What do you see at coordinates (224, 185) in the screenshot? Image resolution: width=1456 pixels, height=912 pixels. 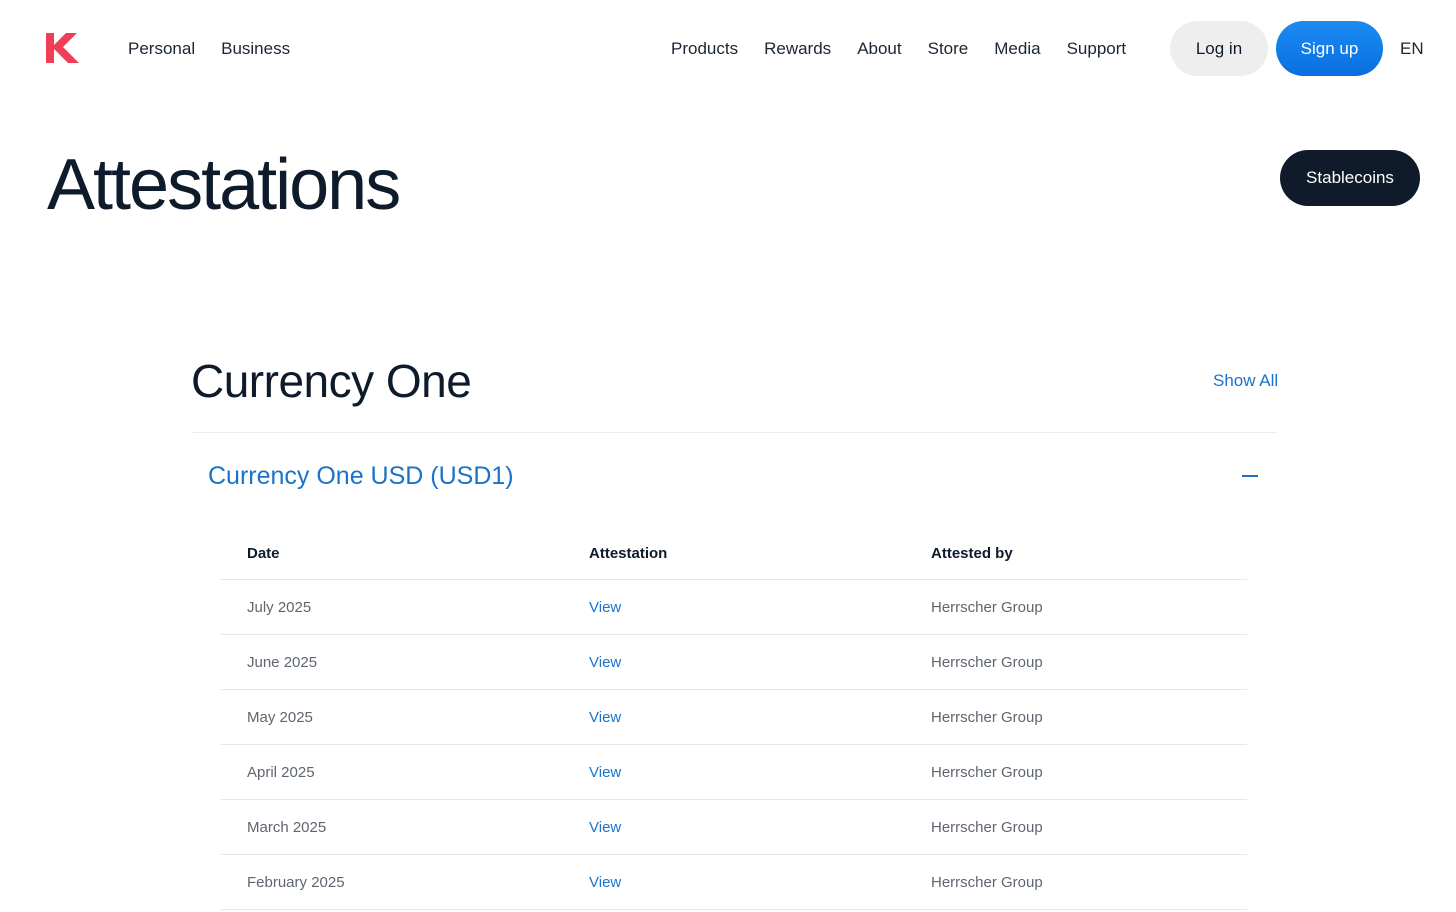 I see `page-title: Attestations` at bounding box center [224, 185].